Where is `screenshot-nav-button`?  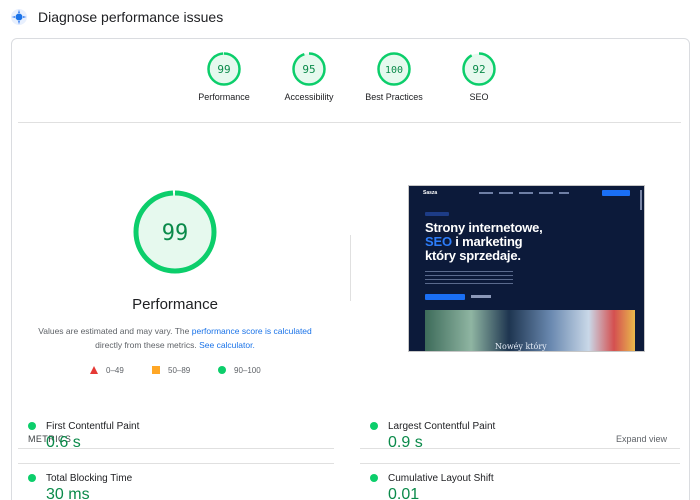
screenshot-nav-button is located at coordinates (616, 193).